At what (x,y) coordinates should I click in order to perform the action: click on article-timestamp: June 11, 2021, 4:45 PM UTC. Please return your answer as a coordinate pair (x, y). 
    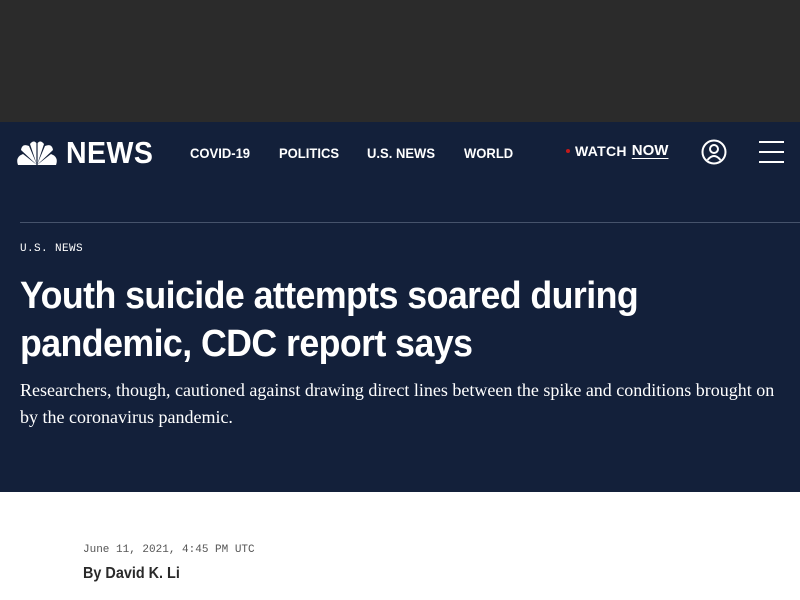
    Looking at the image, I should click on (169, 550).